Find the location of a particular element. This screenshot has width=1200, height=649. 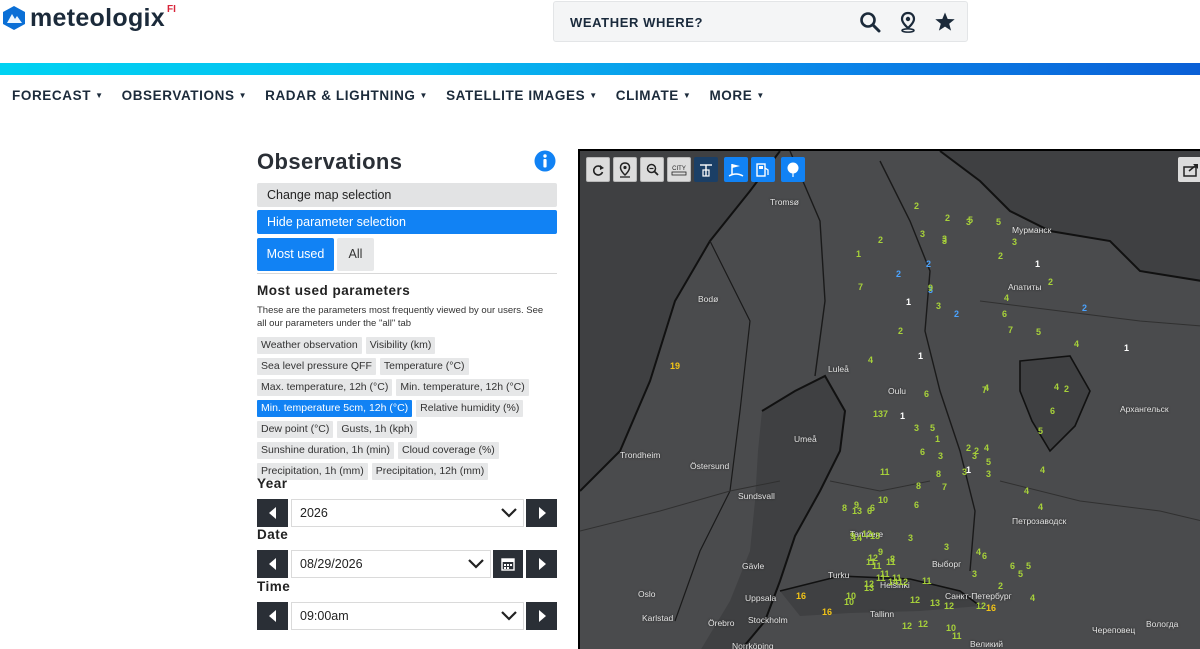

balloon-button is located at coordinates (793, 169).